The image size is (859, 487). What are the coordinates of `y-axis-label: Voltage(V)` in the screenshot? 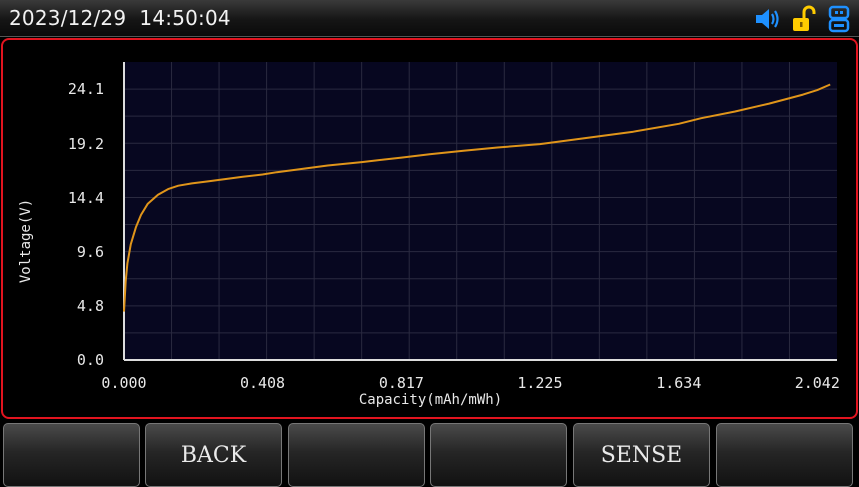 It's located at (26, 241).